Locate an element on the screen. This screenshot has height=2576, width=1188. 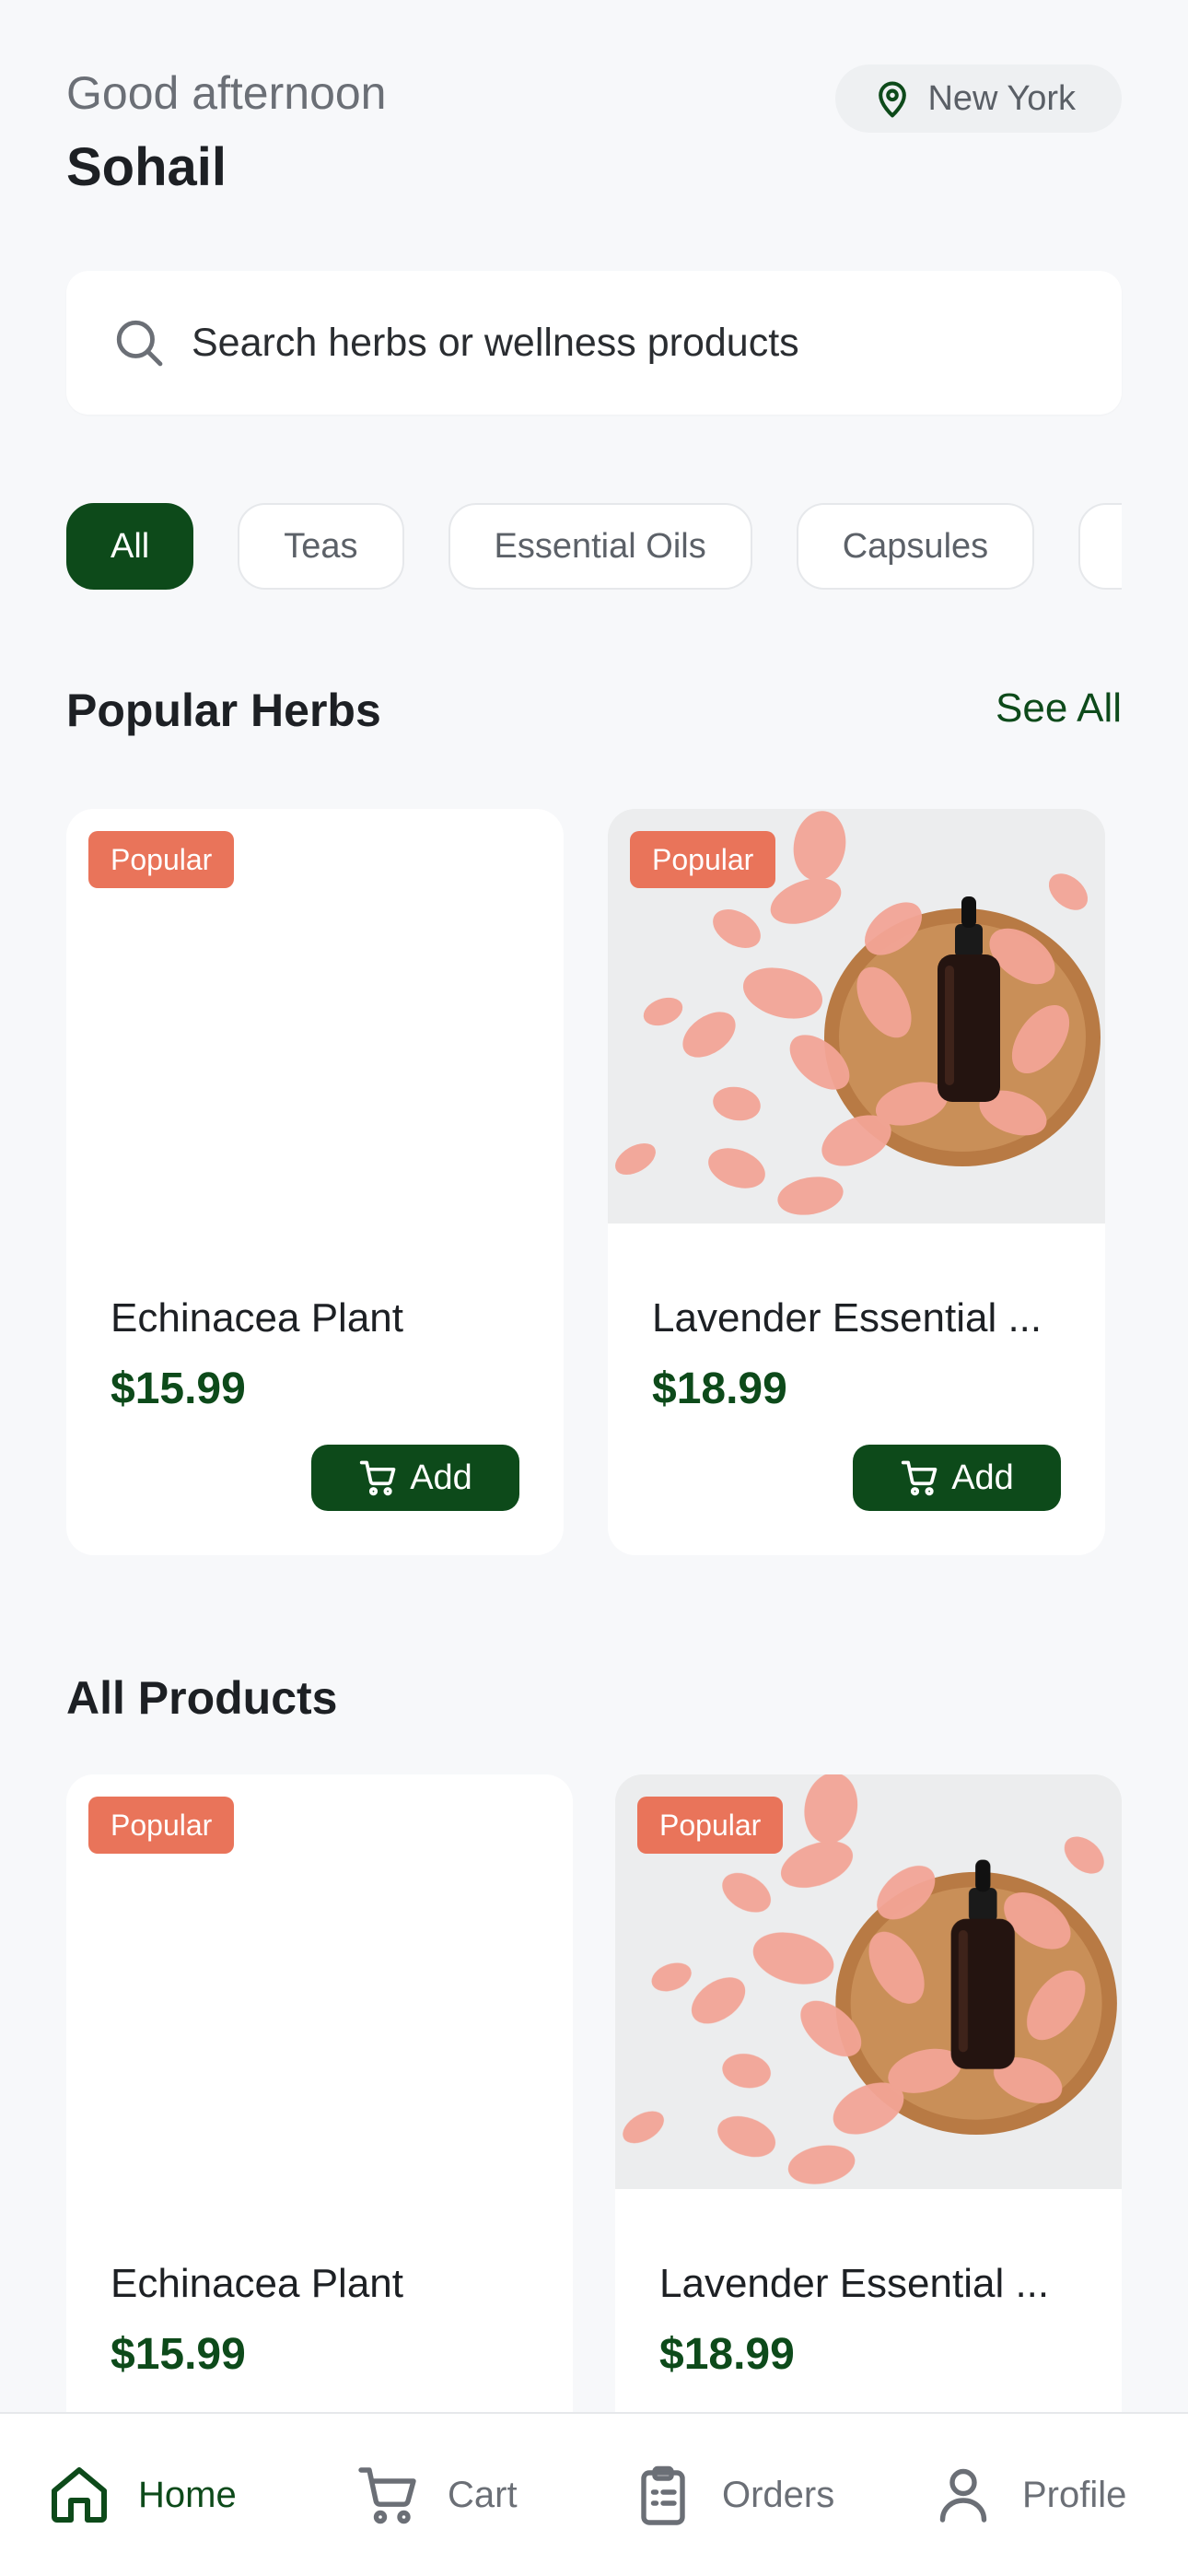
nav-orders-label: Orders is located at coordinates (778, 2494).